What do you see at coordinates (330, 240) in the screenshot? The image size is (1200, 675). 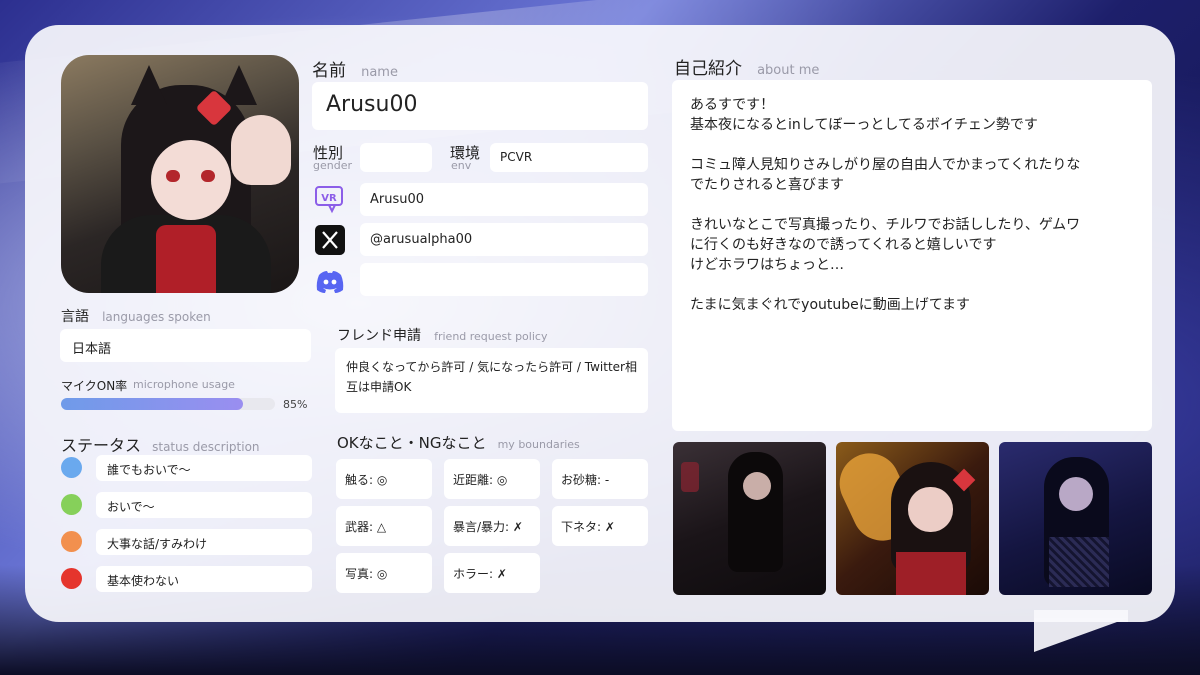 I see `x-icon` at bounding box center [330, 240].